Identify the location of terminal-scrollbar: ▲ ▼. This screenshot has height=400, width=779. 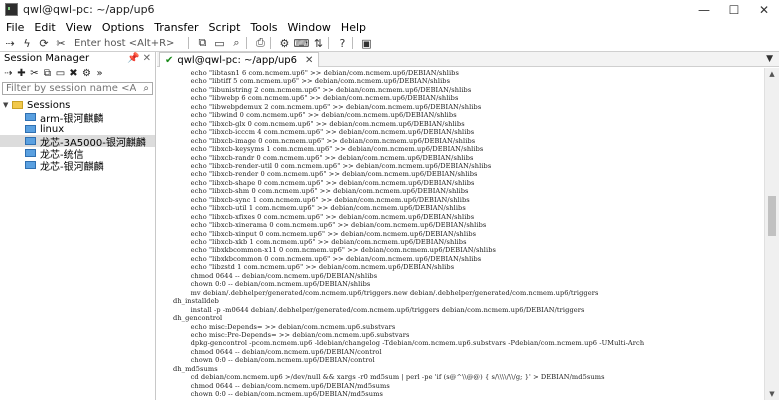
(771, 234).